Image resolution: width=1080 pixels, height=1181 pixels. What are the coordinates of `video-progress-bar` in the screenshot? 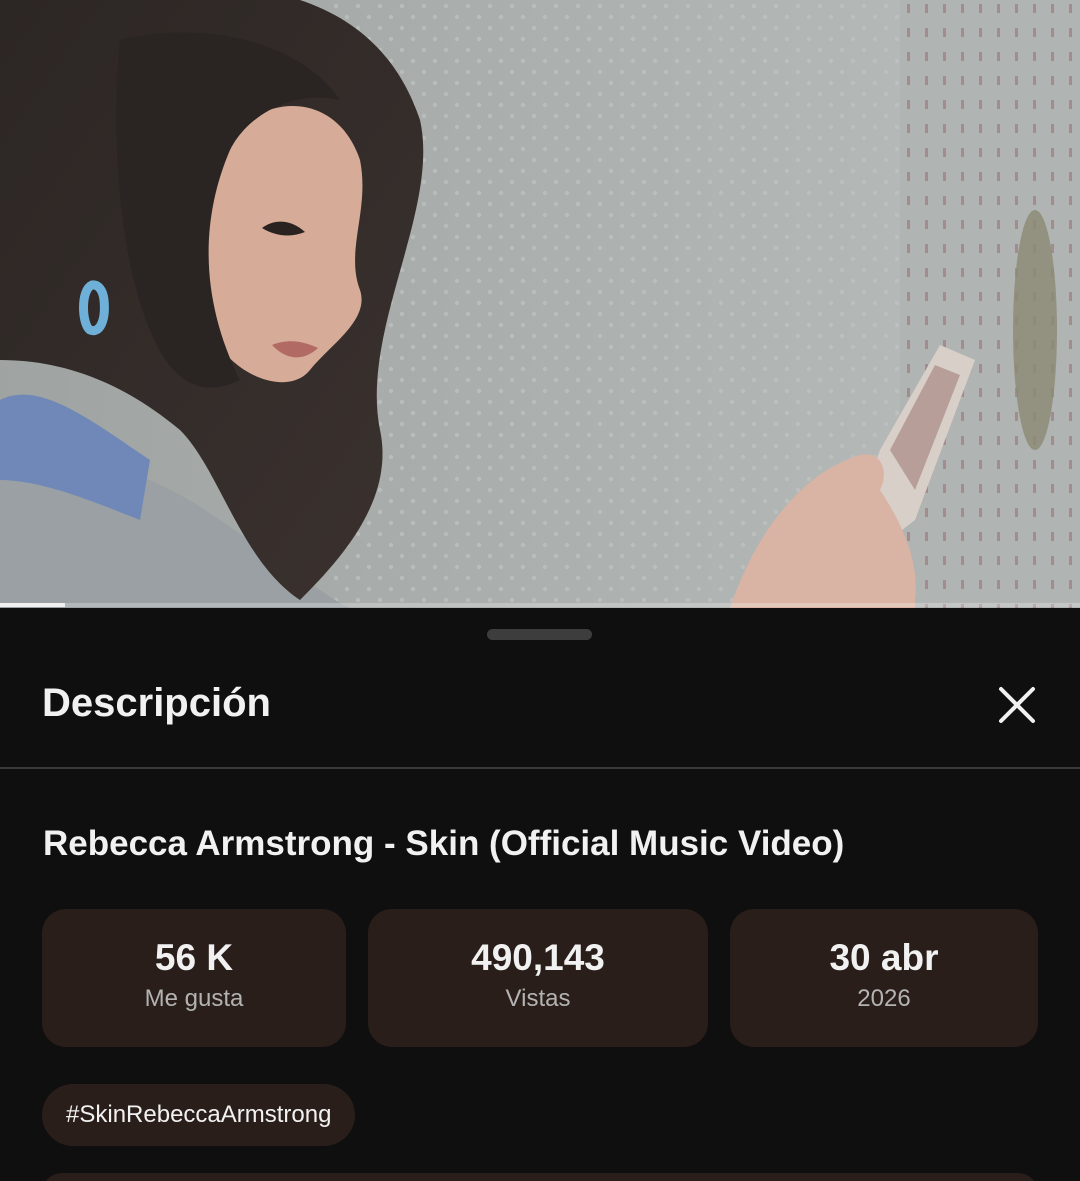 It's located at (540, 605).